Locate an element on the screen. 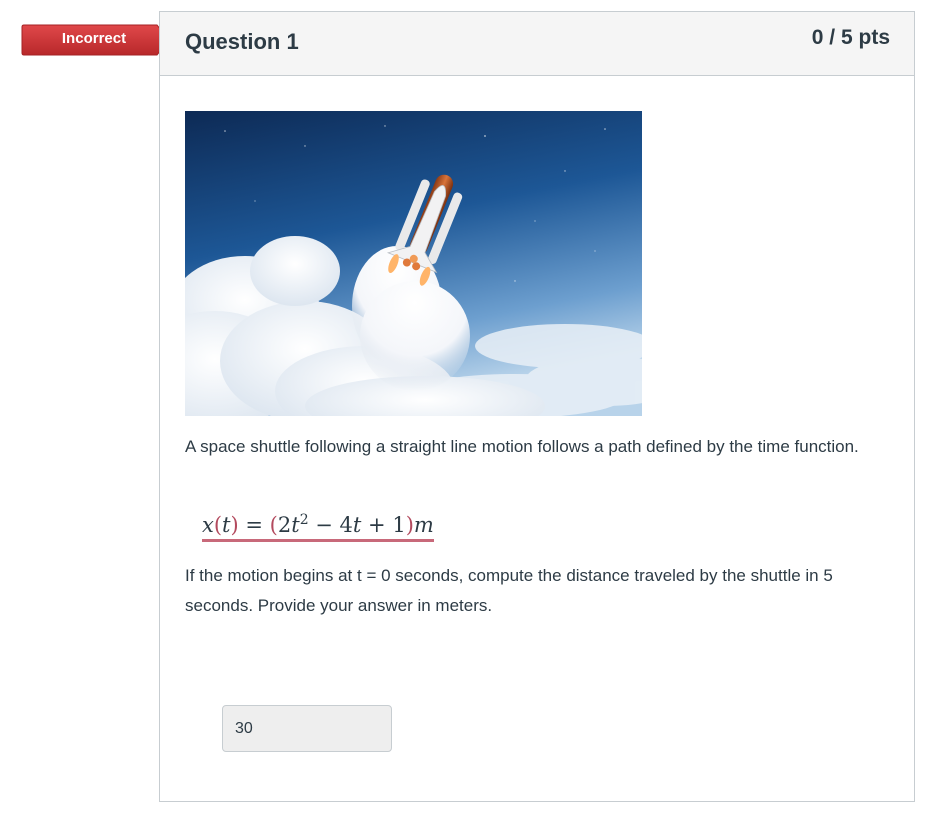 The width and height of the screenshot is (926, 823). position-formula: x(t) = ((22t2 − 4t + 1)m is located at coordinates (318, 527).